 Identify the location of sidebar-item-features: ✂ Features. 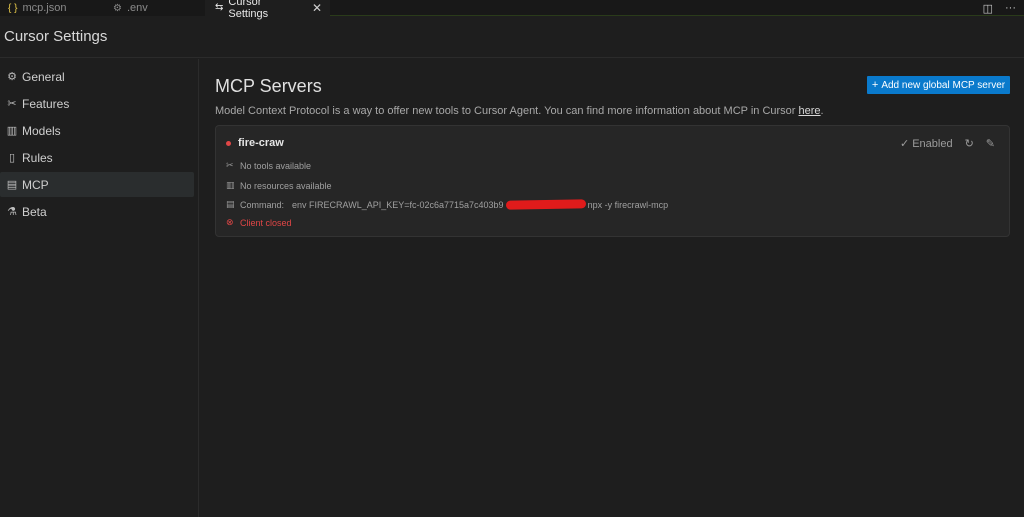
(97, 103).